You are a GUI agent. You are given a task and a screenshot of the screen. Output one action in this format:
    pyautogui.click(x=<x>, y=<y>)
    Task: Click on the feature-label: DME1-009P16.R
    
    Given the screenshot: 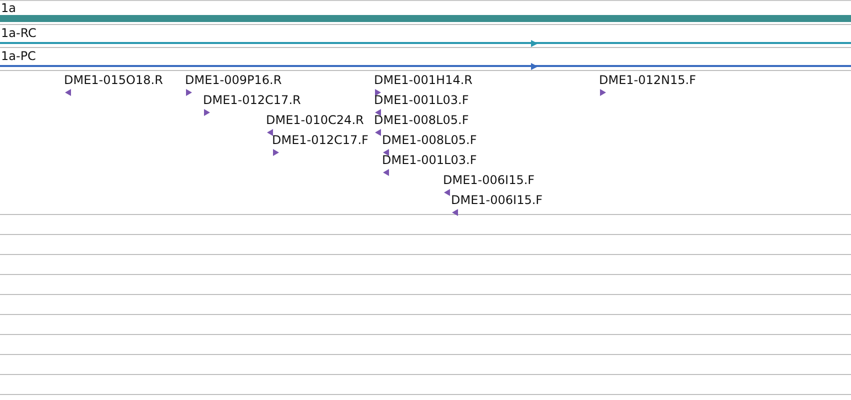 What is the action you would take?
    pyautogui.click(x=233, y=80)
    